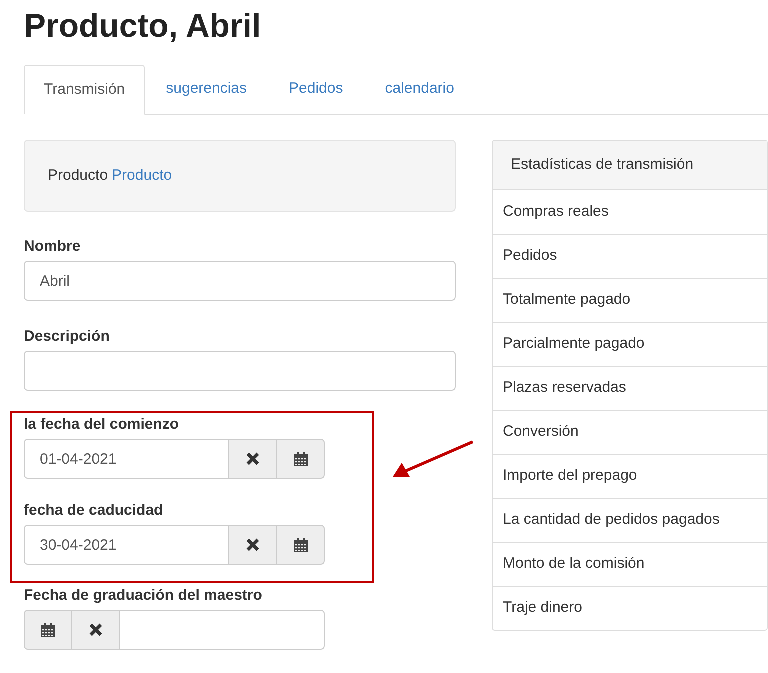 This screenshot has width=768, height=673. What do you see at coordinates (630, 344) in the screenshot?
I see `list-item: Parcialmente pagado` at bounding box center [630, 344].